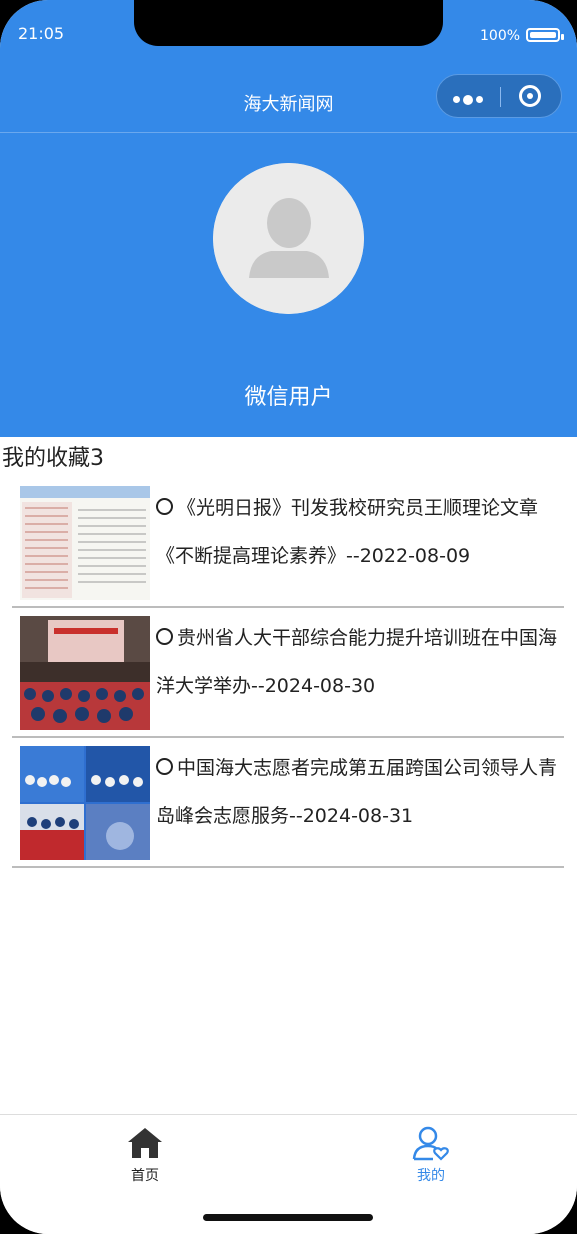  What do you see at coordinates (288, 1217) in the screenshot?
I see `home-indicator` at bounding box center [288, 1217].